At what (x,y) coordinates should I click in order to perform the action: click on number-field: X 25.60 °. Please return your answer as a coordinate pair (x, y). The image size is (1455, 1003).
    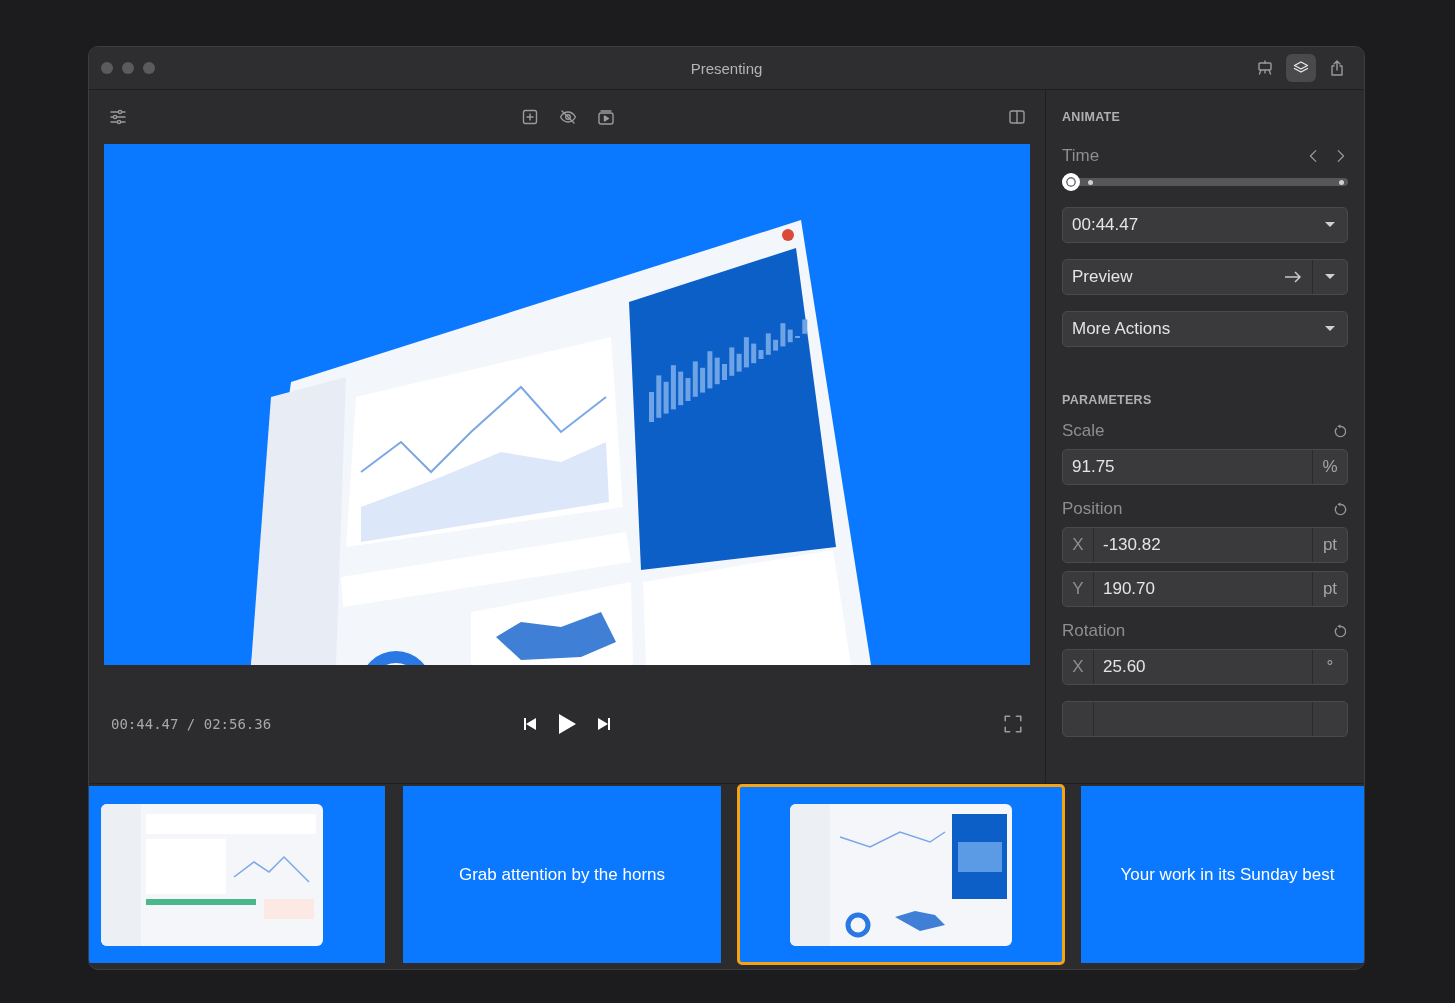
    Looking at the image, I should click on (1205, 667).